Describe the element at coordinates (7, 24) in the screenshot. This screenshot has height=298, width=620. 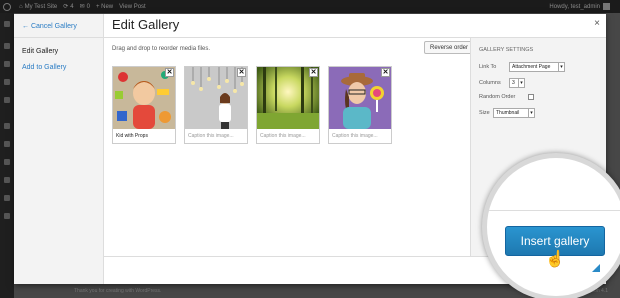
I see `dashboard-icon` at that location.